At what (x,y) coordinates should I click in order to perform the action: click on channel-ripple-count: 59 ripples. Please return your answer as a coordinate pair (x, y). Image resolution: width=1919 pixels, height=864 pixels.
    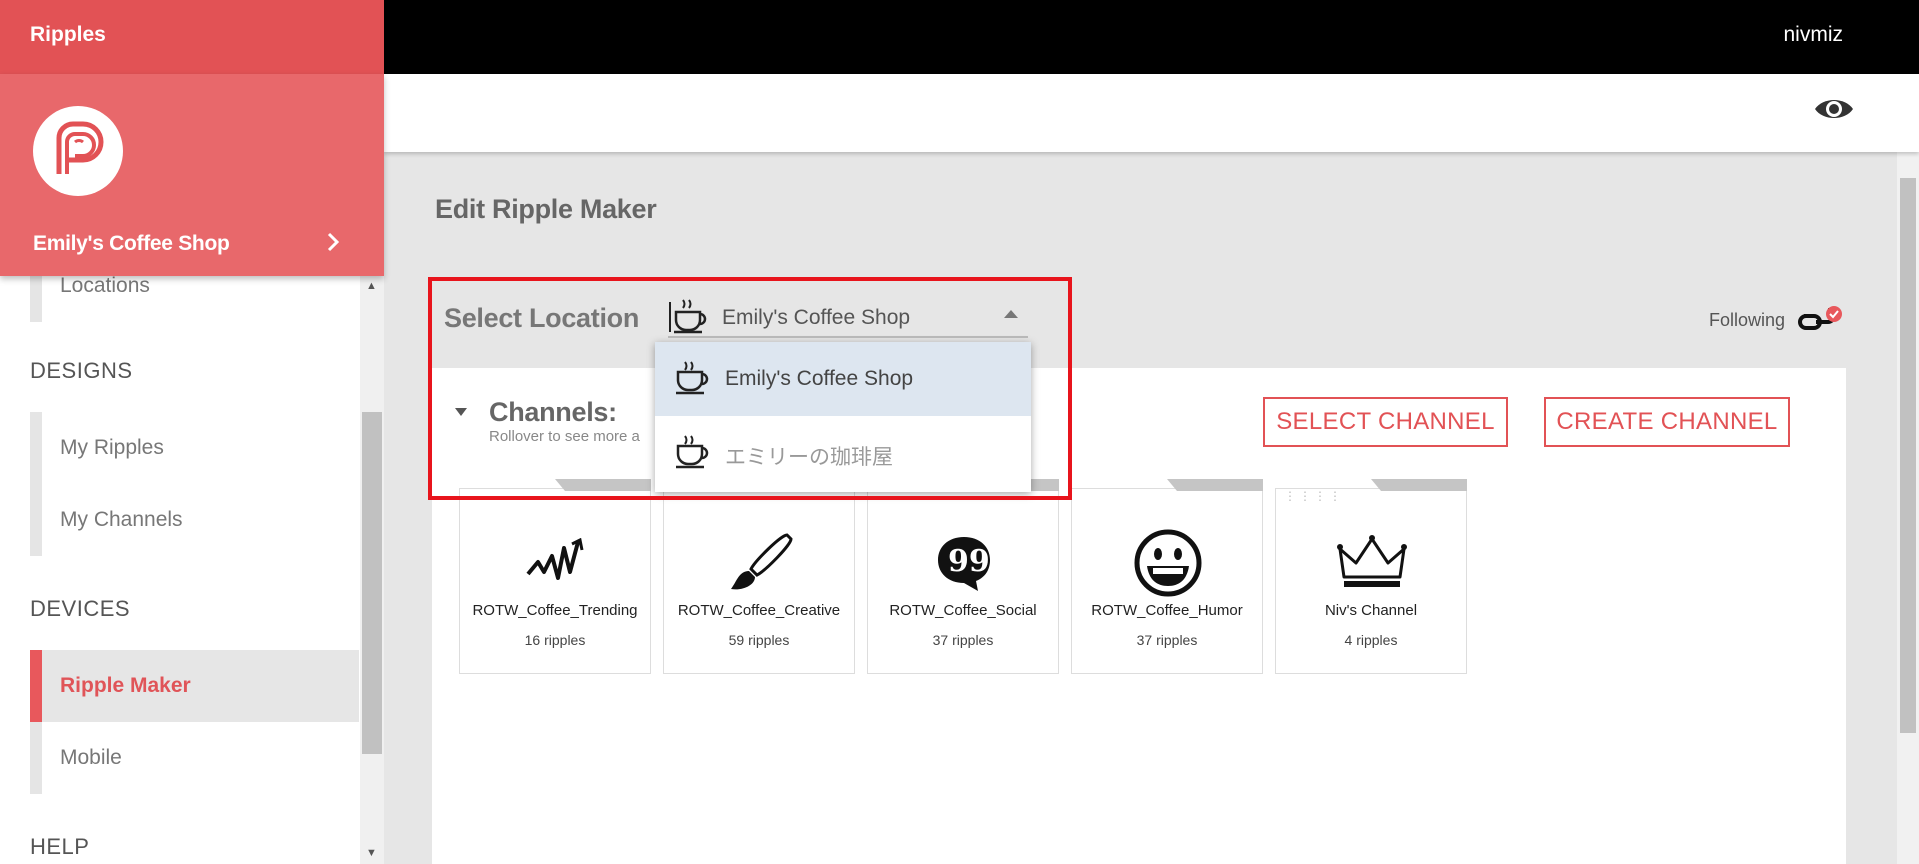
    Looking at the image, I should click on (759, 640).